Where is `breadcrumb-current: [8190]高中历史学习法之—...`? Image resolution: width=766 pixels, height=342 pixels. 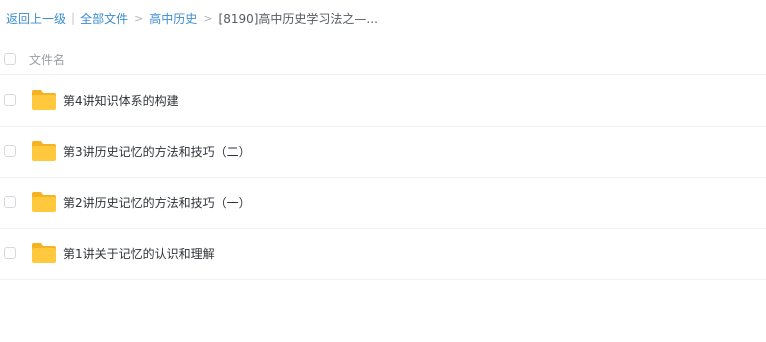 breadcrumb-current: [8190]高中历史学习法之—... is located at coordinates (298, 18).